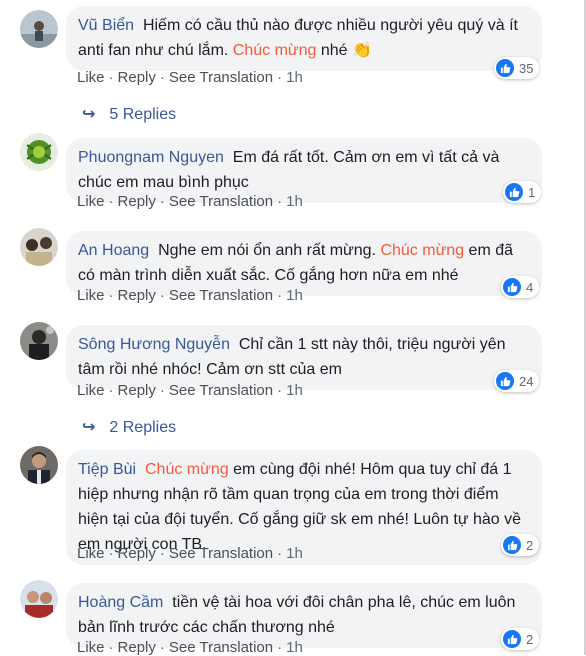  I want to click on replies-count: 5 Replies, so click(142, 114).